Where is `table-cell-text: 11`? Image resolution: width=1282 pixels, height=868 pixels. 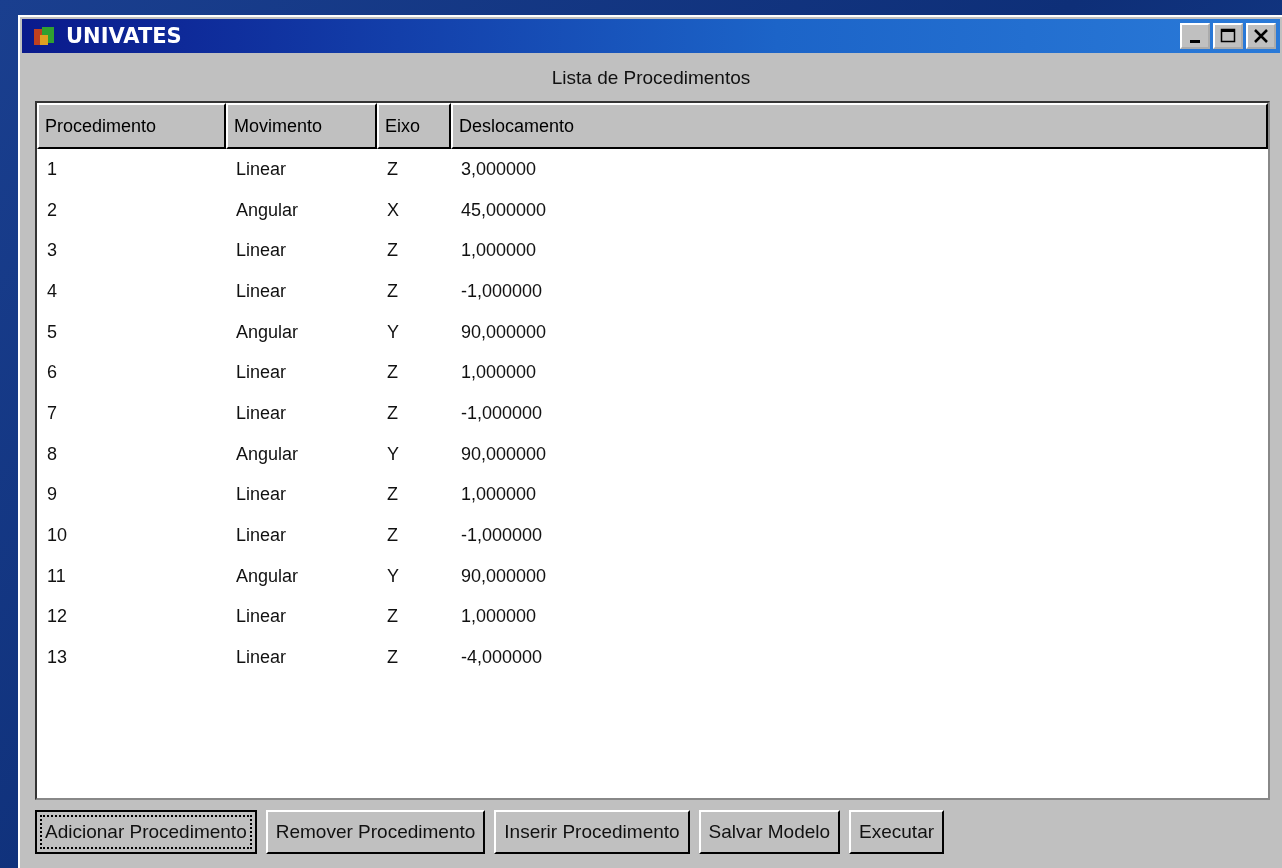
table-cell-text: 11 is located at coordinates (56, 576).